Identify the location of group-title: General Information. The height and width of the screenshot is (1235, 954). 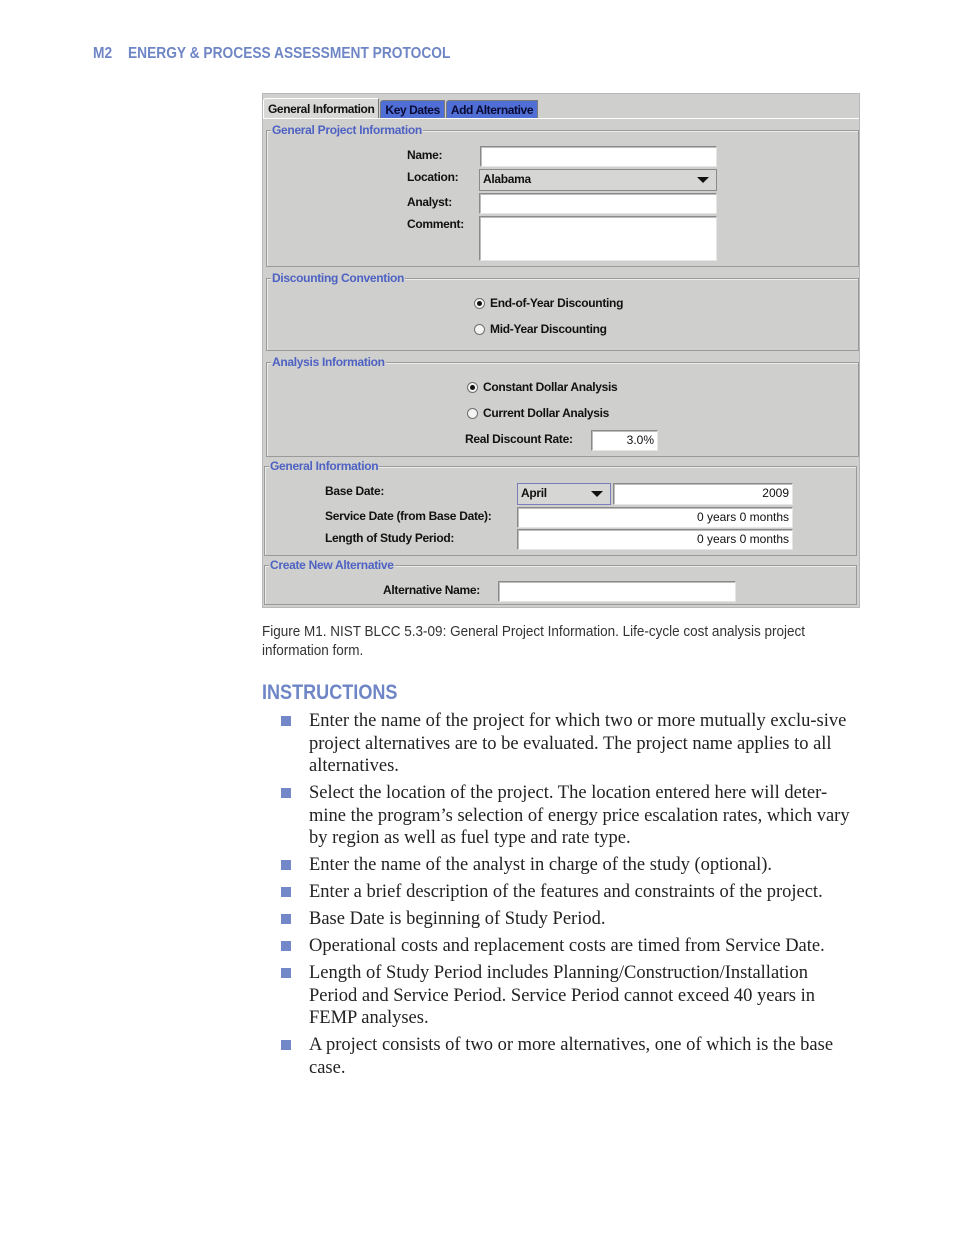
(324, 466).